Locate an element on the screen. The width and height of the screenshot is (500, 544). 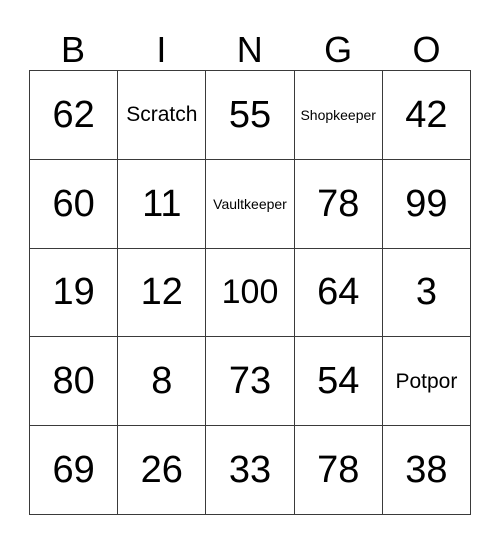
bingo-cell-value: 38 is located at coordinates (426, 470).